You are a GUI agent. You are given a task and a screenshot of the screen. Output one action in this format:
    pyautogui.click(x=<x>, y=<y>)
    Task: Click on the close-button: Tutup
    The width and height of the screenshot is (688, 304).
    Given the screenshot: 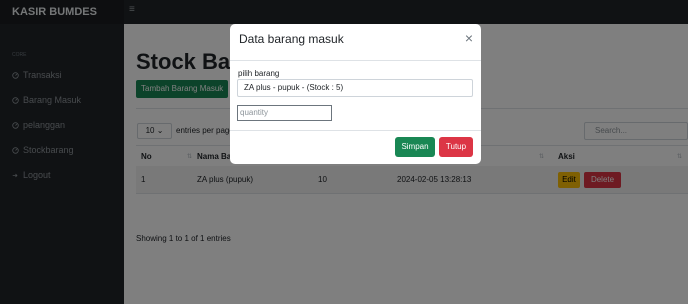 What is the action you would take?
    pyautogui.click(x=456, y=147)
    